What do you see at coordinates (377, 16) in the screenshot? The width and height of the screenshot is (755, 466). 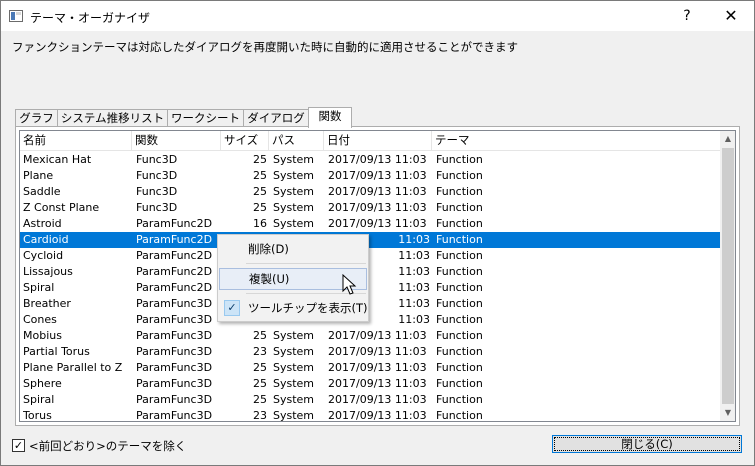 I see `title-bar: テーマ・オーガナイザ ? ✕` at bounding box center [377, 16].